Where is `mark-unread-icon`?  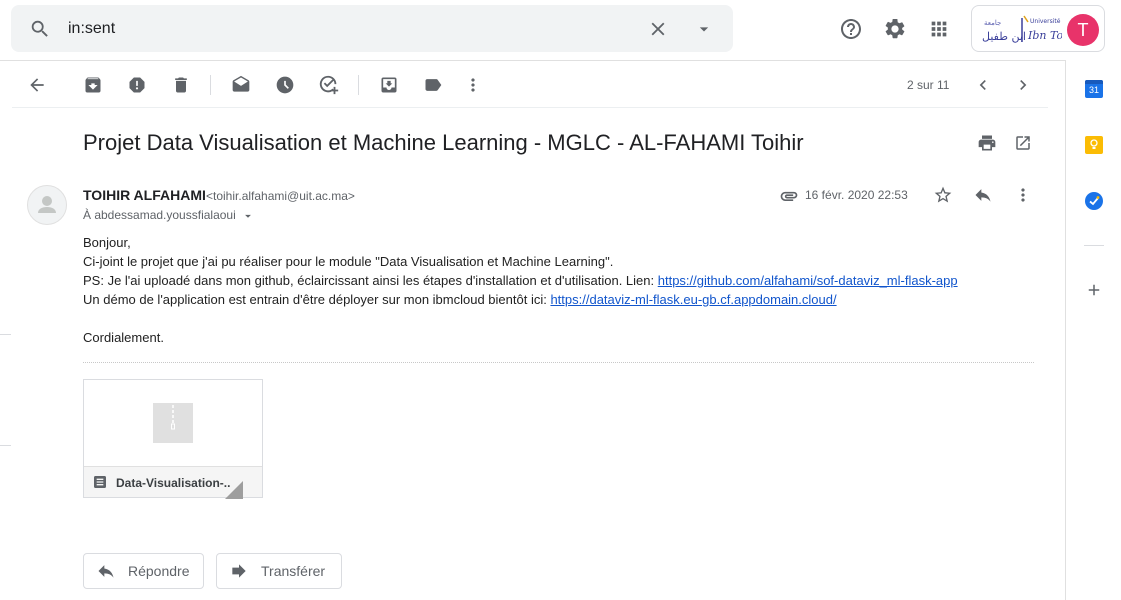
mark-unread-icon is located at coordinates (241, 85).